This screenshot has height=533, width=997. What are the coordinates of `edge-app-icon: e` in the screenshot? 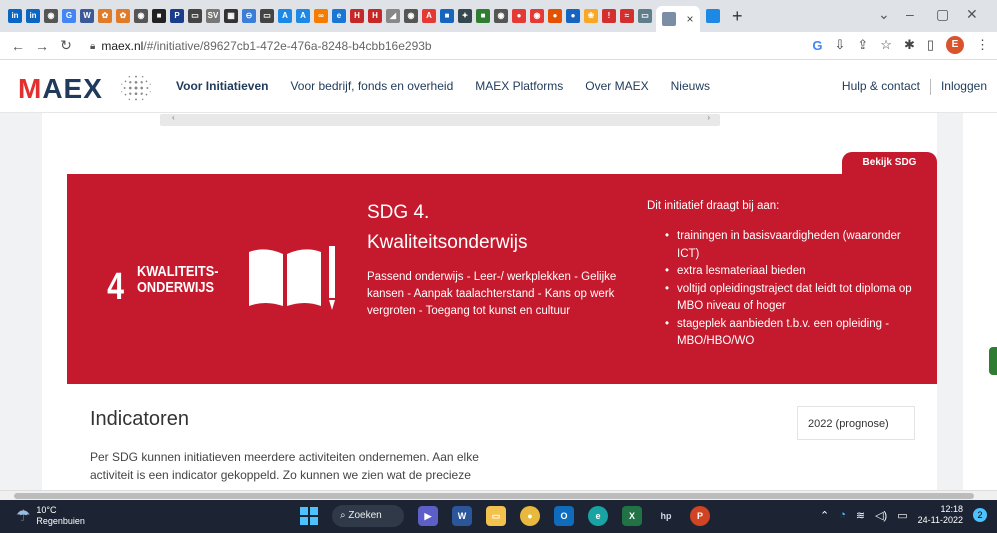 It's located at (598, 516).